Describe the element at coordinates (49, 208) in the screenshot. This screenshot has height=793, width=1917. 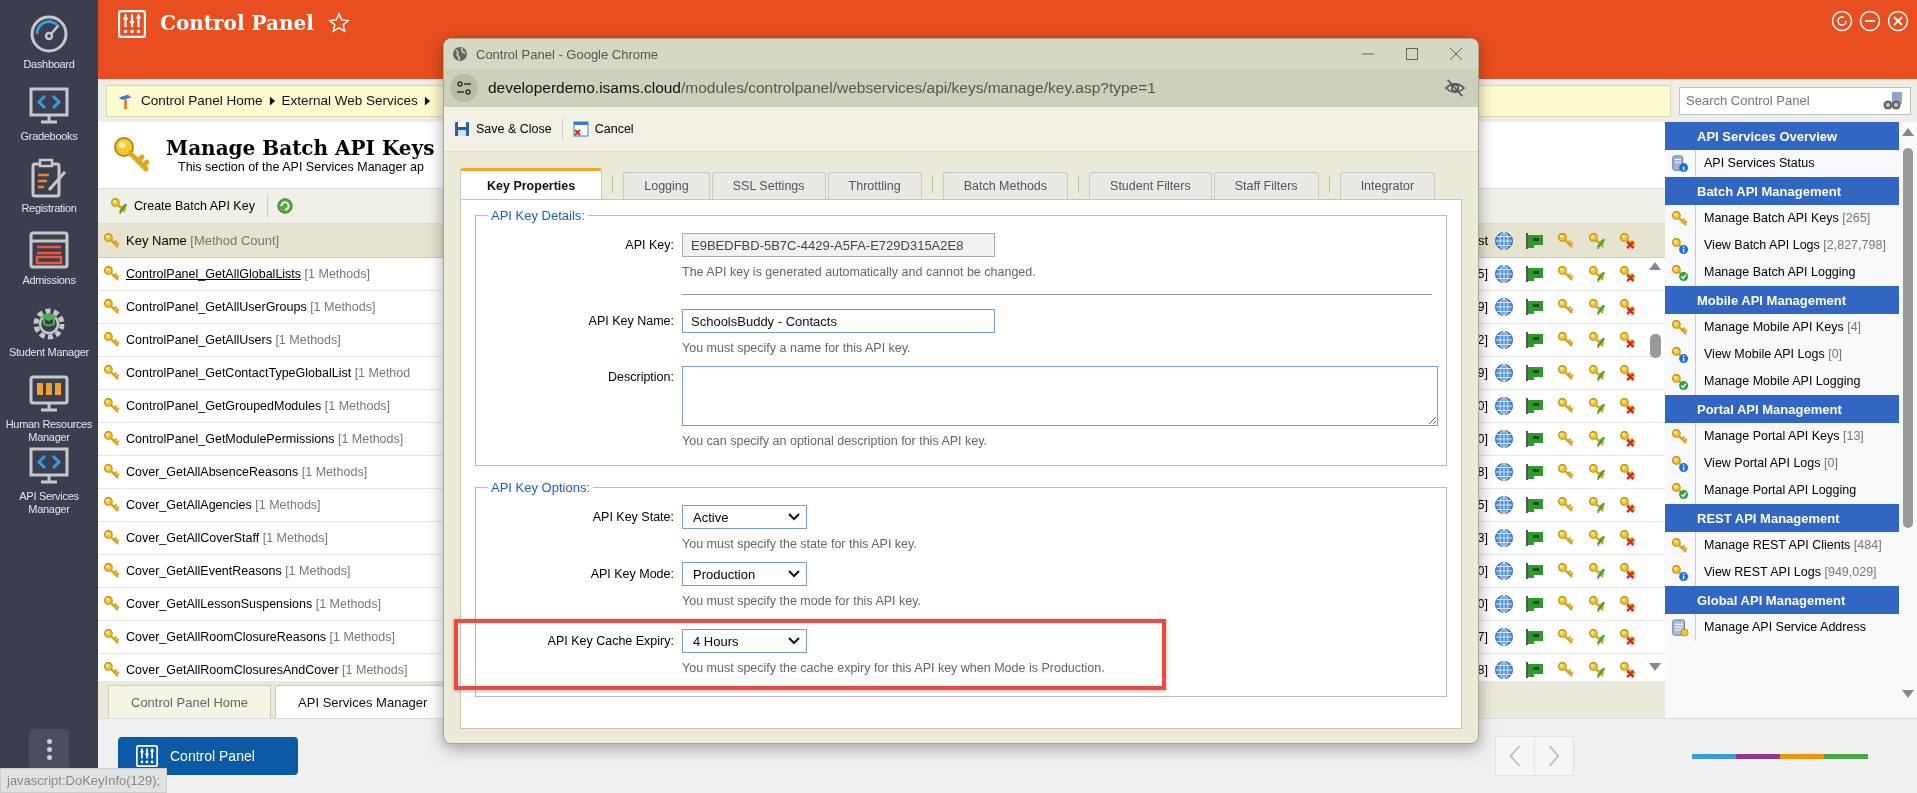
I see `nav-label: Registration` at that location.